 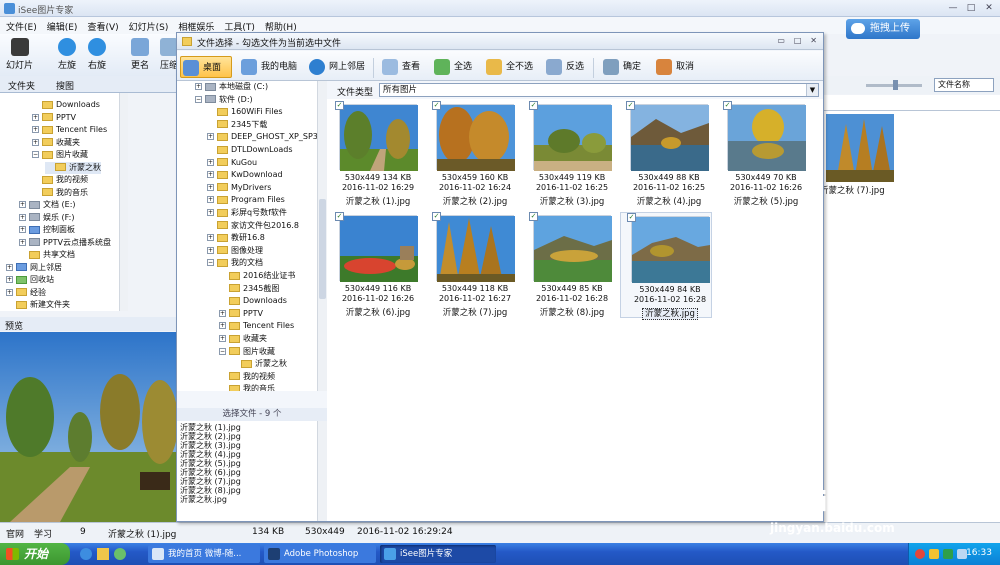 I want to click on tree-item: + 网上邻居, so click(x=34, y=268).